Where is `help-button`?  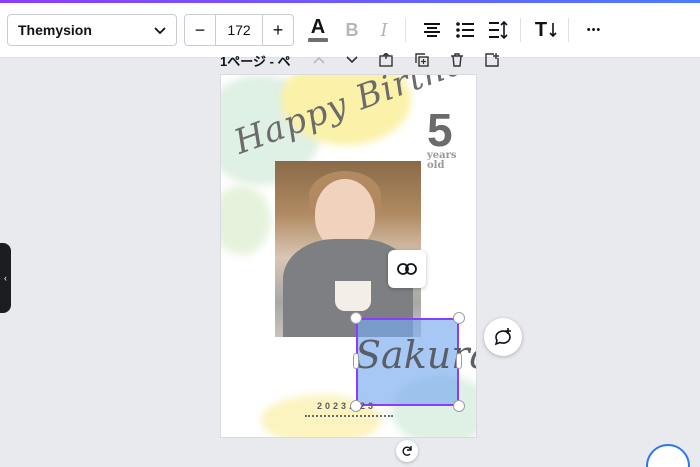 help-button is located at coordinates (668, 455).